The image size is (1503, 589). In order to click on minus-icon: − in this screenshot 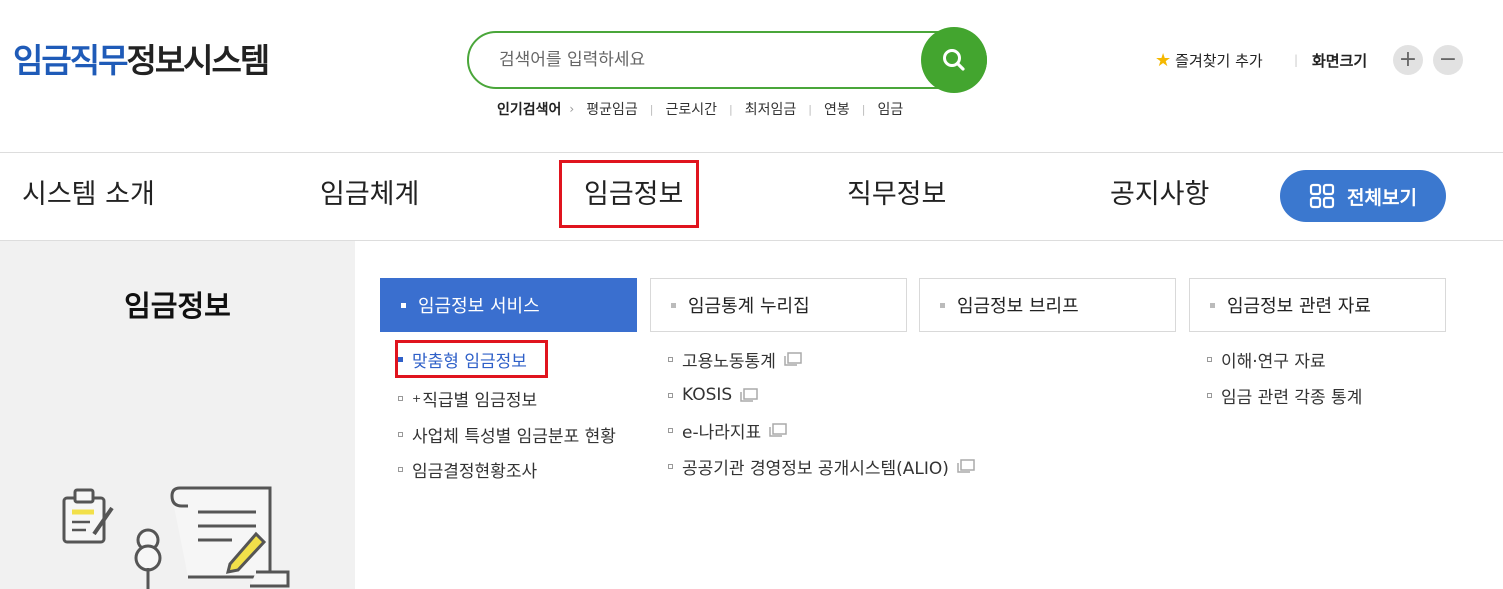, I will do `click(1448, 59)`.